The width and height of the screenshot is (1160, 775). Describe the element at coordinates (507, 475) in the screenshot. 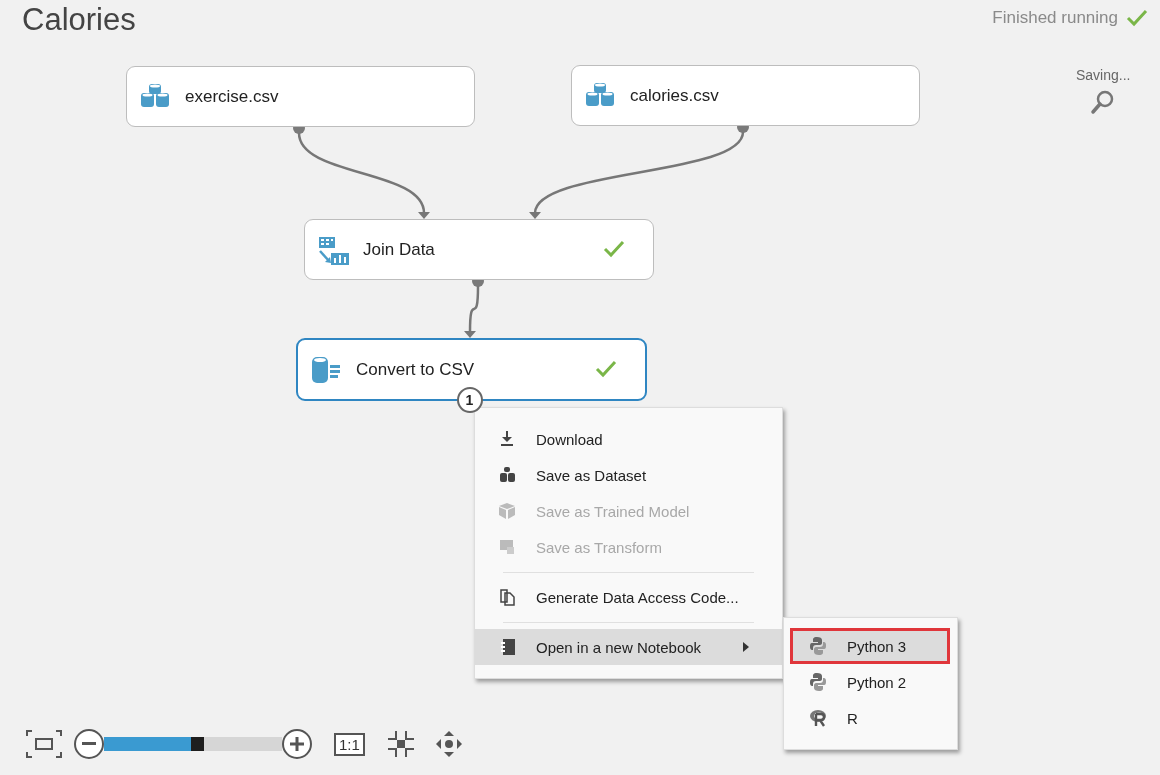

I see `database-icon` at that location.